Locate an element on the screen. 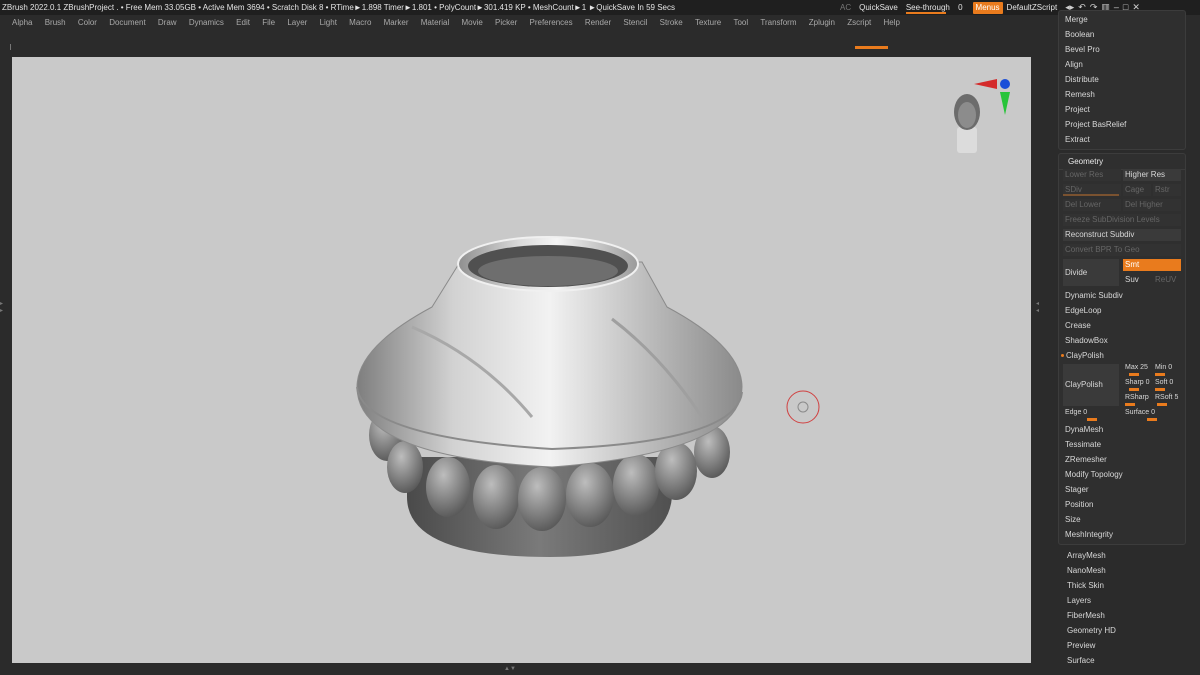 This screenshot has height=675, width=1200. rstr-button: Rstr is located at coordinates (1167, 190).